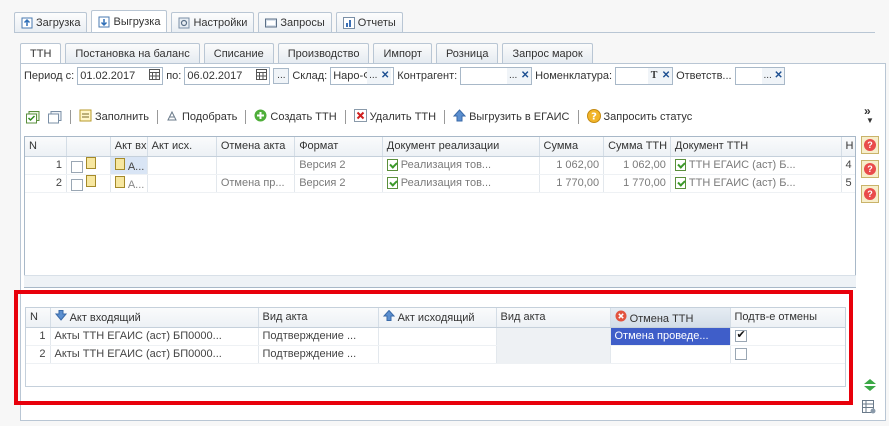 The height and width of the screenshot is (426, 889). I want to click on check-all-icon, so click(33, 117).